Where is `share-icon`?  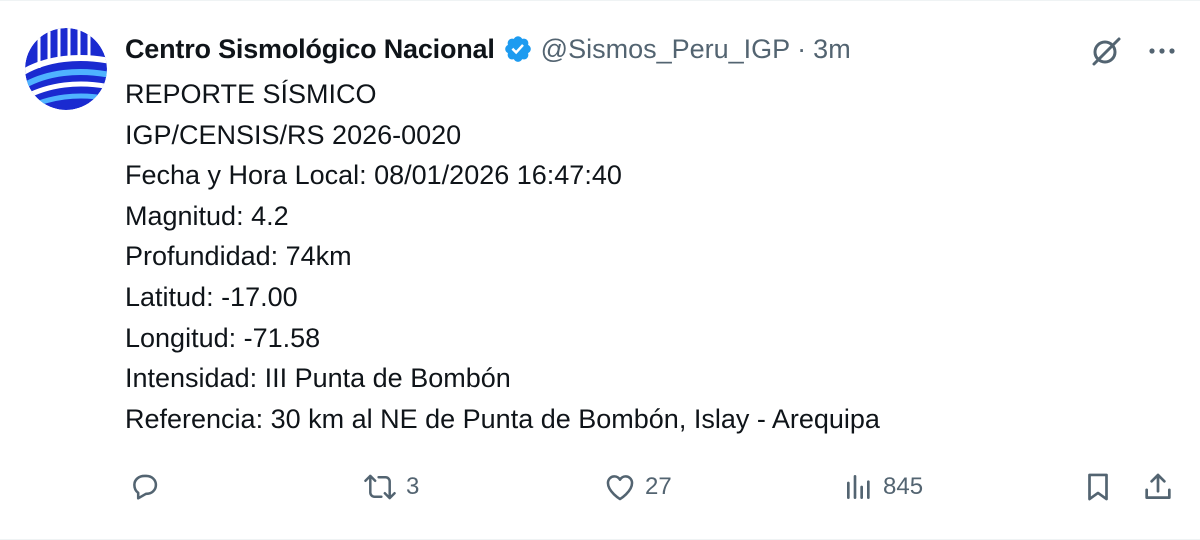 share-icon is located at coordinates (1158, 486).